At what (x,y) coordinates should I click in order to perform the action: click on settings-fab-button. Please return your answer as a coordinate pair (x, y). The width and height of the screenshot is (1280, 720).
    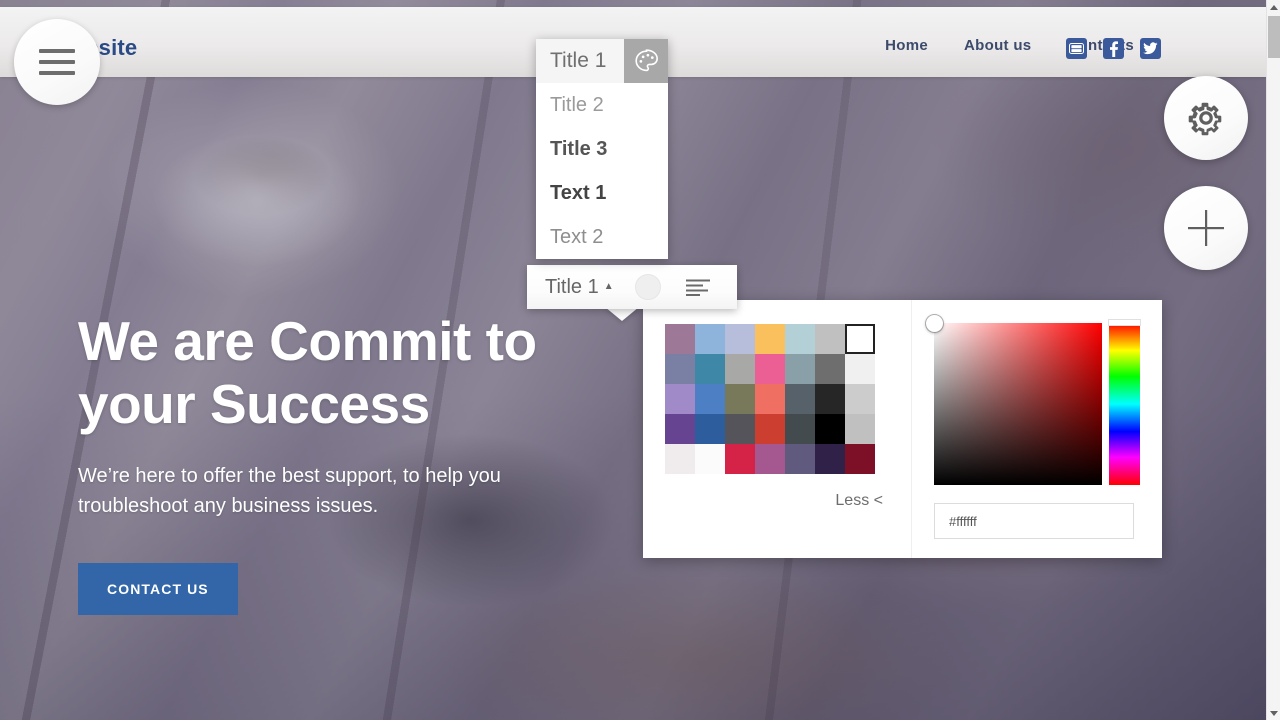
    Looking at the image, I should click on (1206, 118).